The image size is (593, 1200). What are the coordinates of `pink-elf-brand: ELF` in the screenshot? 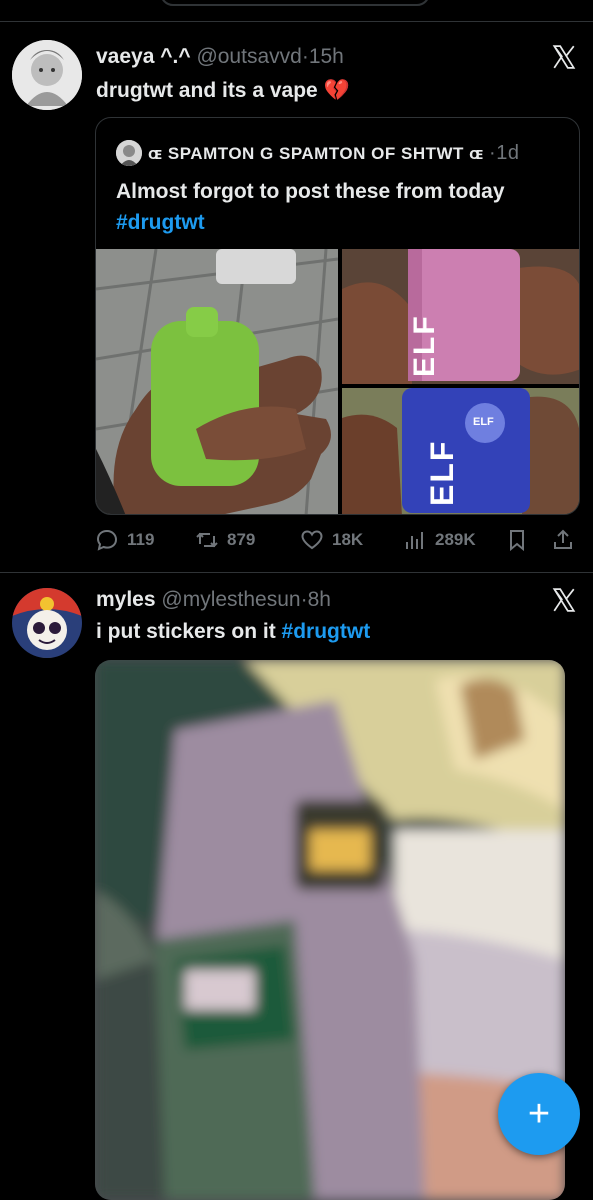 It's located at (424, 345).